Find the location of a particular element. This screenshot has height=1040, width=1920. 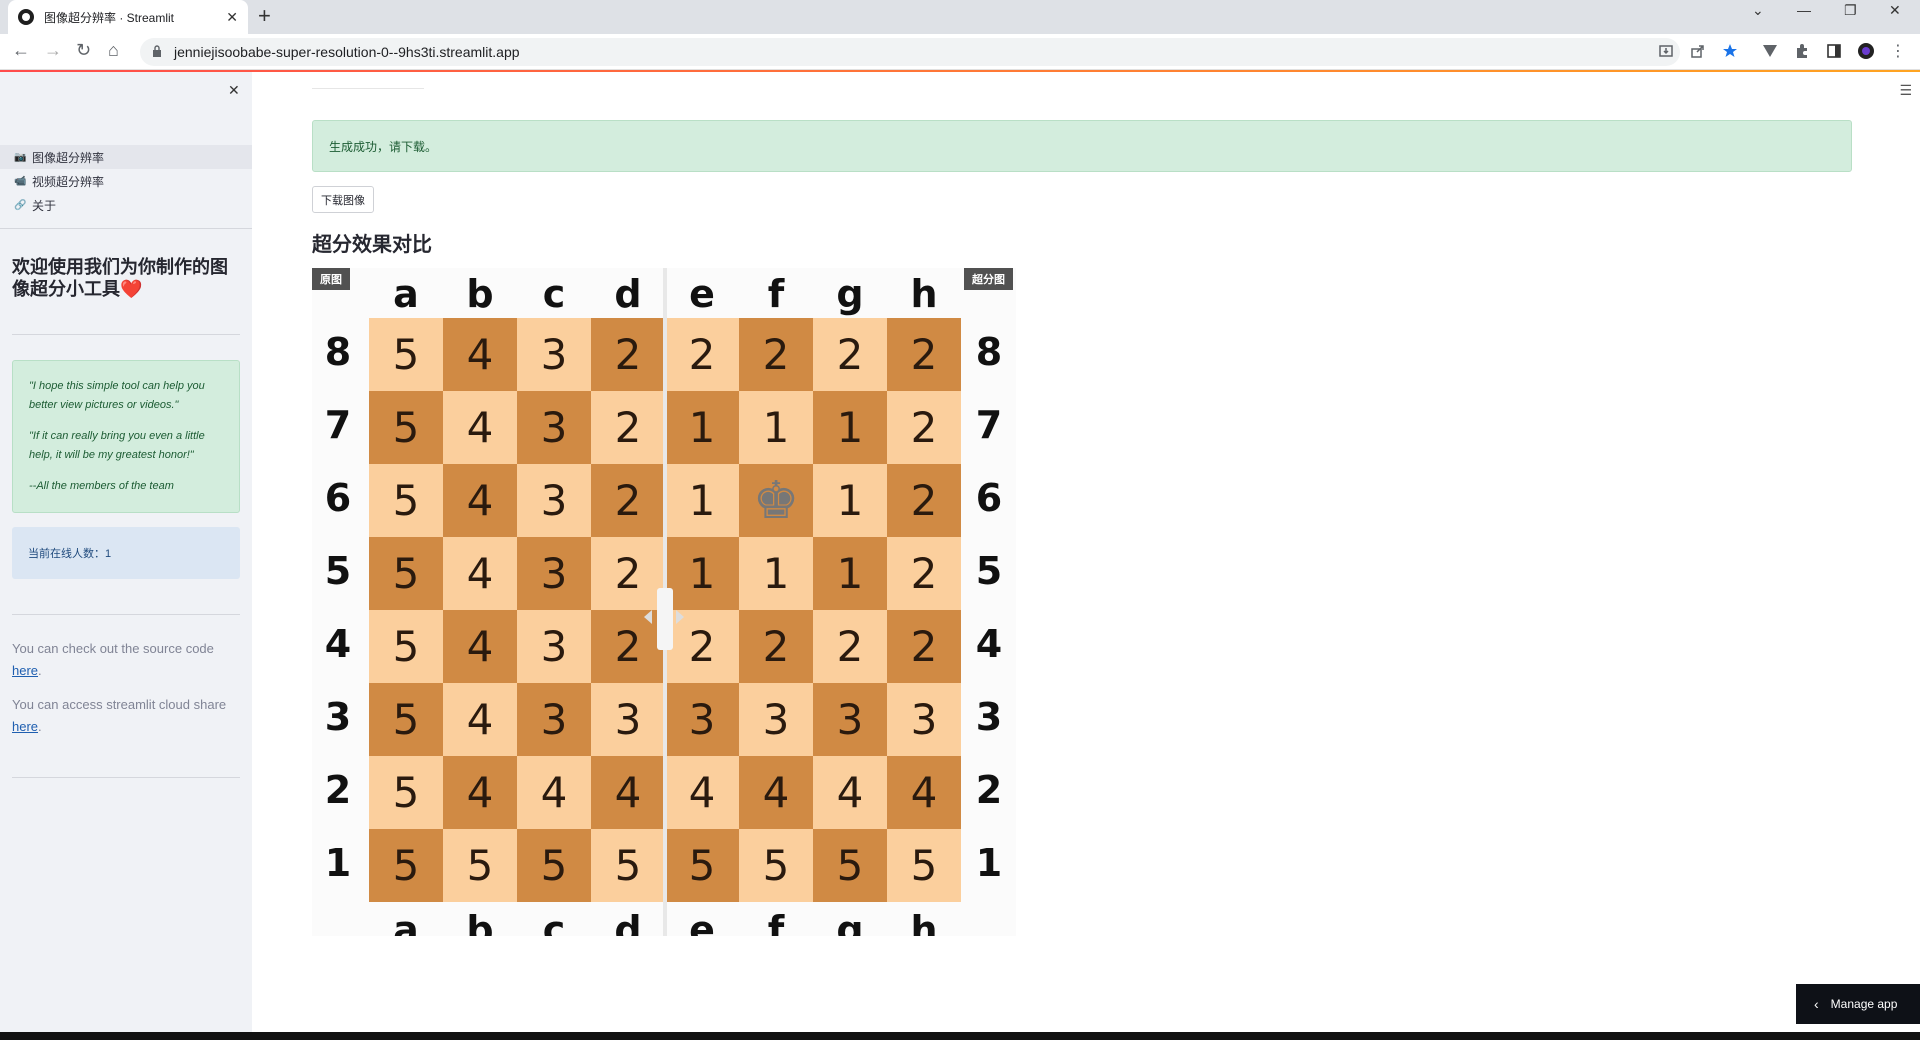

file-label-e: e is located at coordinates (702, 294).